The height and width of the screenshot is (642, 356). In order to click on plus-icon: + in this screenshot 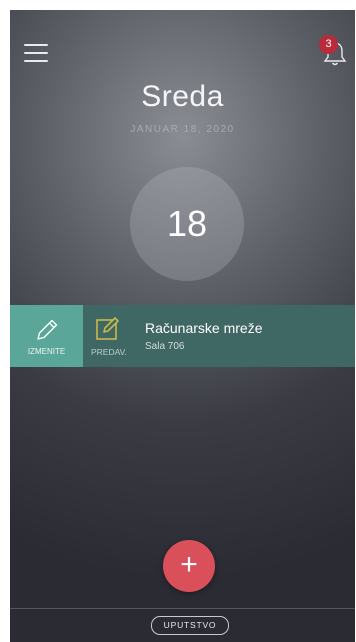, I will do `click(189, 564)`.